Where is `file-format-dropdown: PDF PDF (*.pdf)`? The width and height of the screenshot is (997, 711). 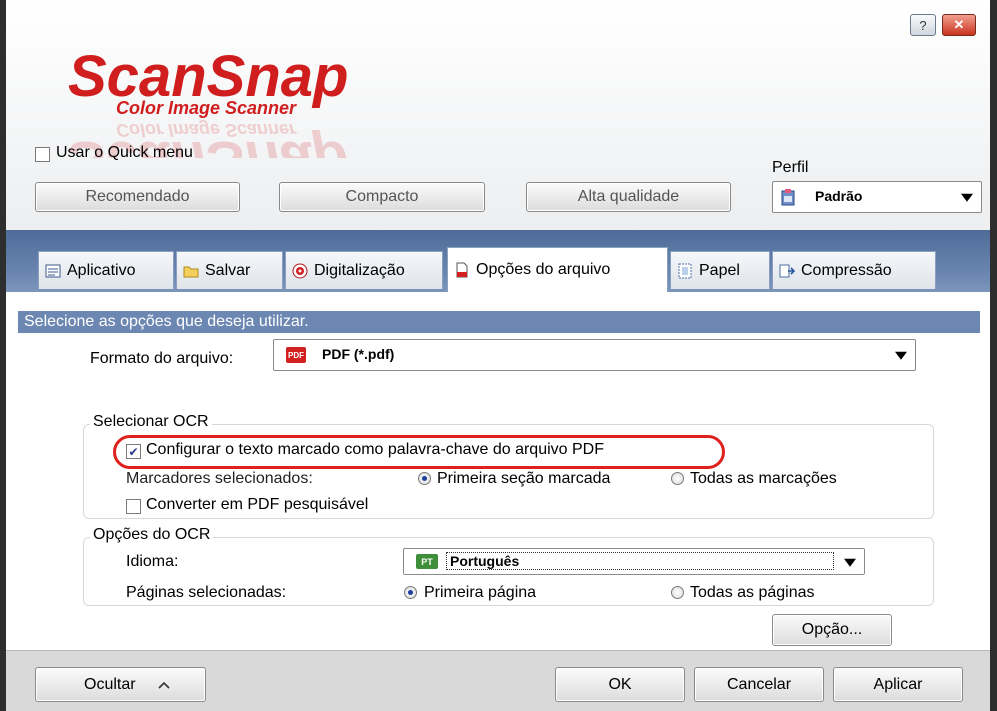
file-format-dropdown: PDF PDF (*.pdf) is located at coordinates (594, 355).